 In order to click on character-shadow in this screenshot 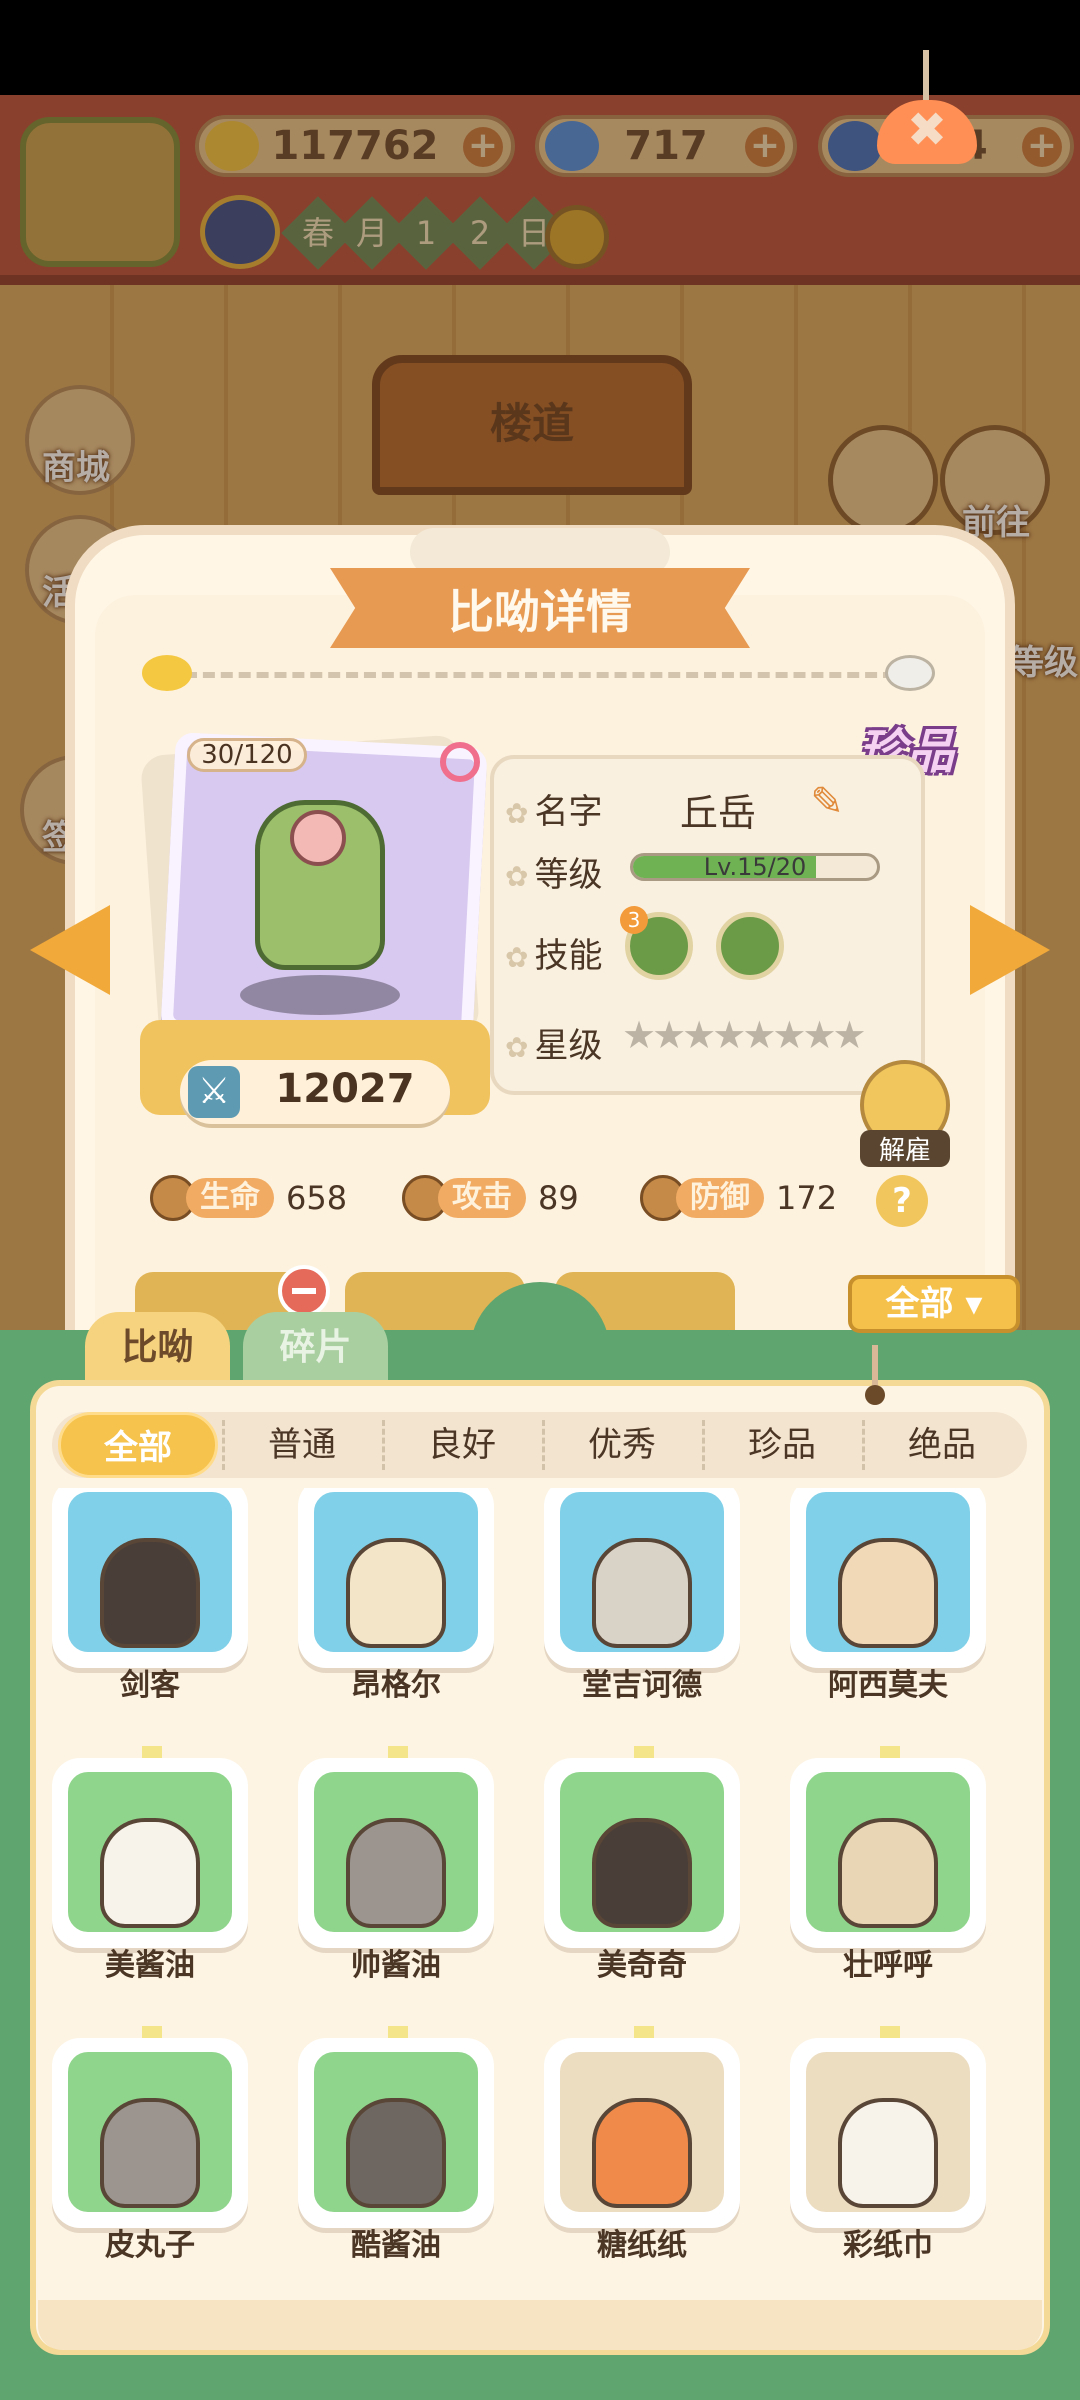, I will do `click(320, 995)`.